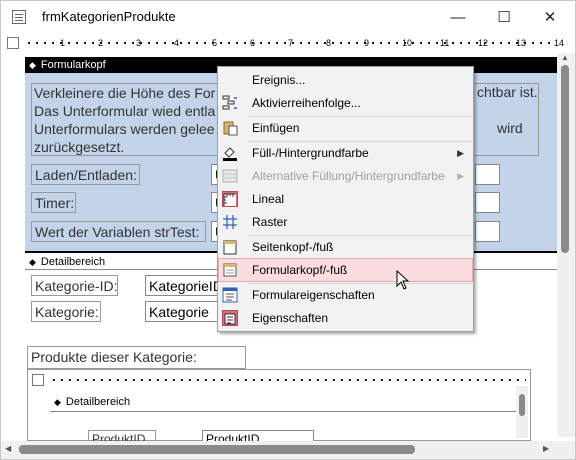  Describe the element at coordinates (38, 380) in the screenshot. I see `subform-selector` at that location.